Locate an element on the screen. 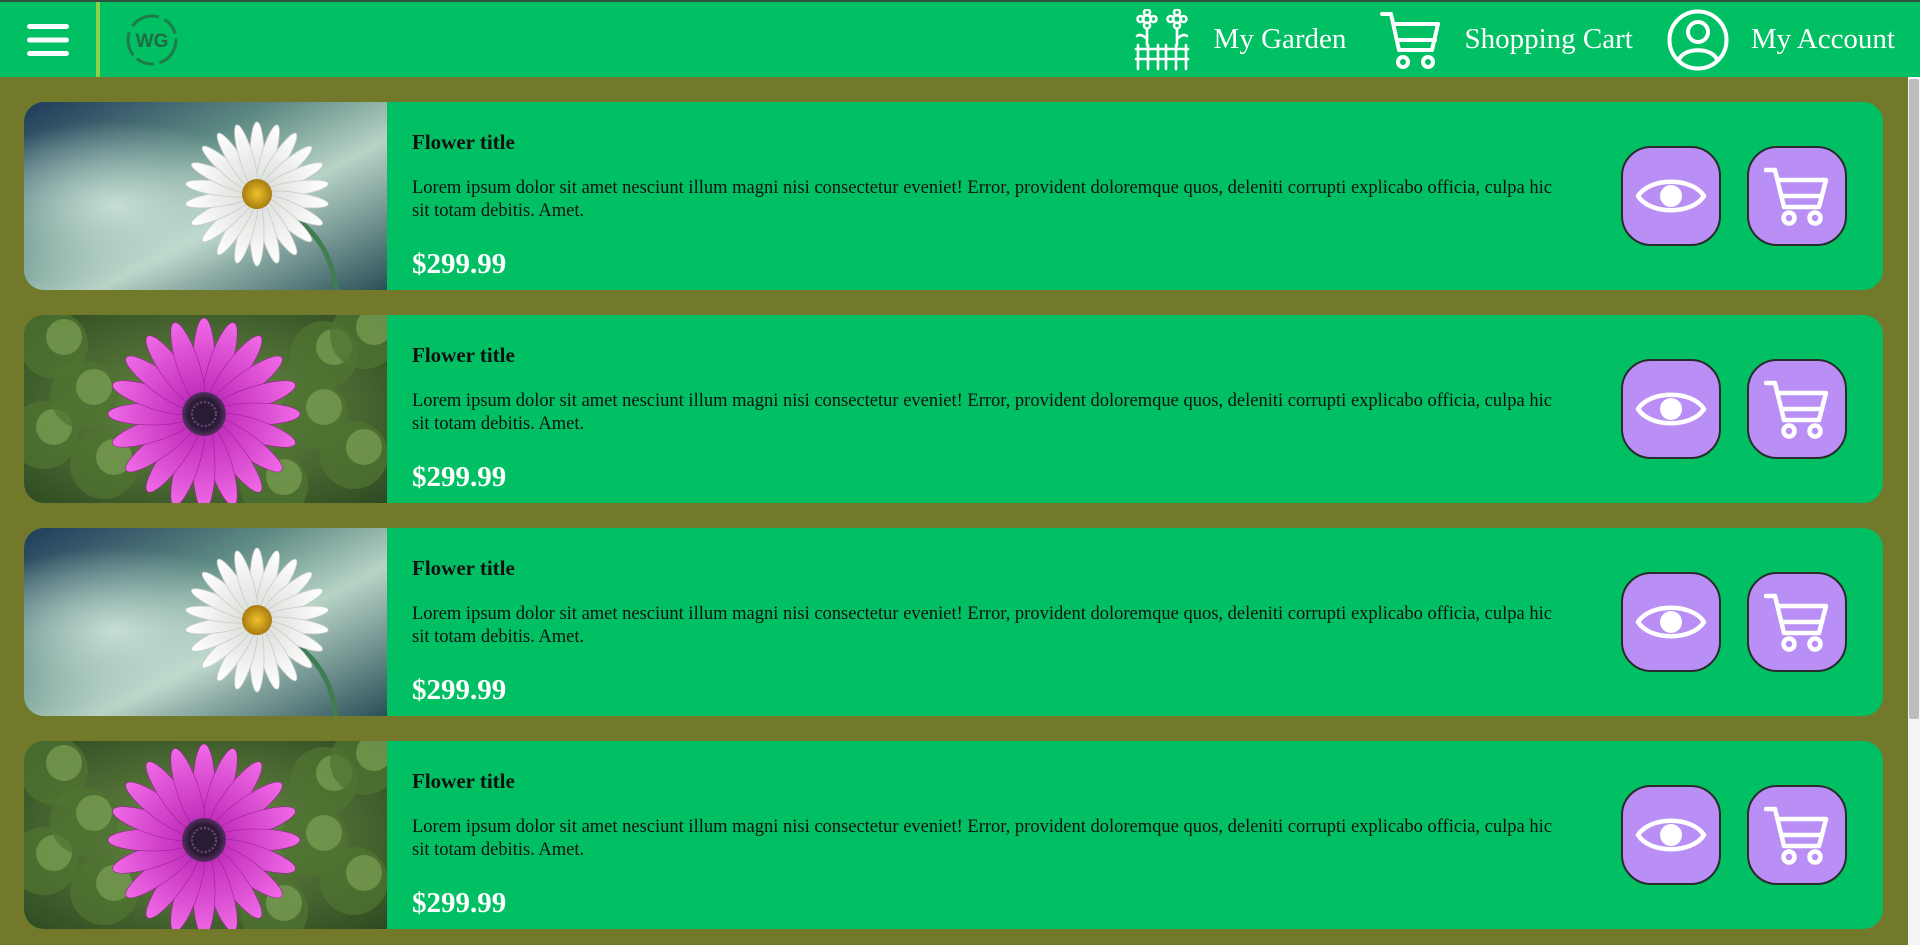 The height and width of the screenshot is (945, 1920). scrollbar-thumb is located at coordinates (1914, 399).